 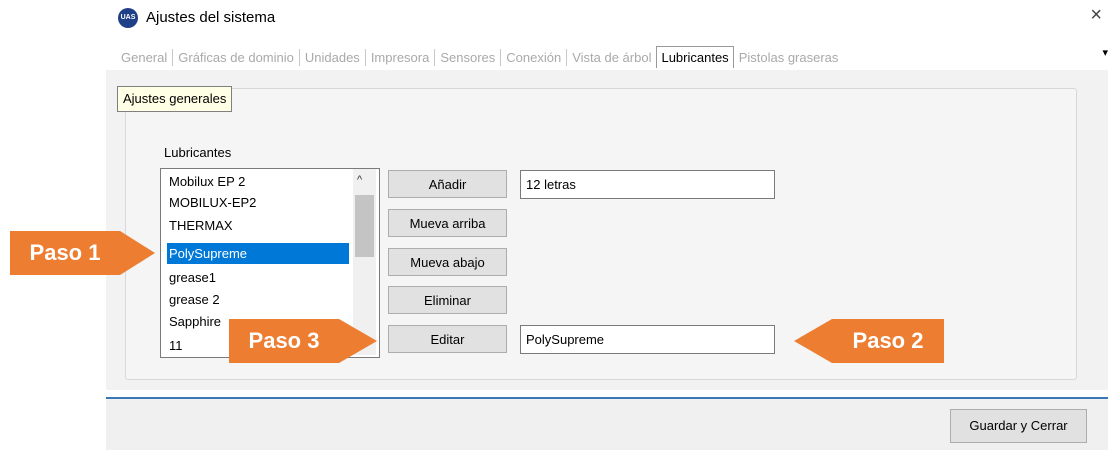 What do you see at coordinates (1096, 15) in the screenshot?
I see `close-icon: ×` at bounding box center [1096, 15].